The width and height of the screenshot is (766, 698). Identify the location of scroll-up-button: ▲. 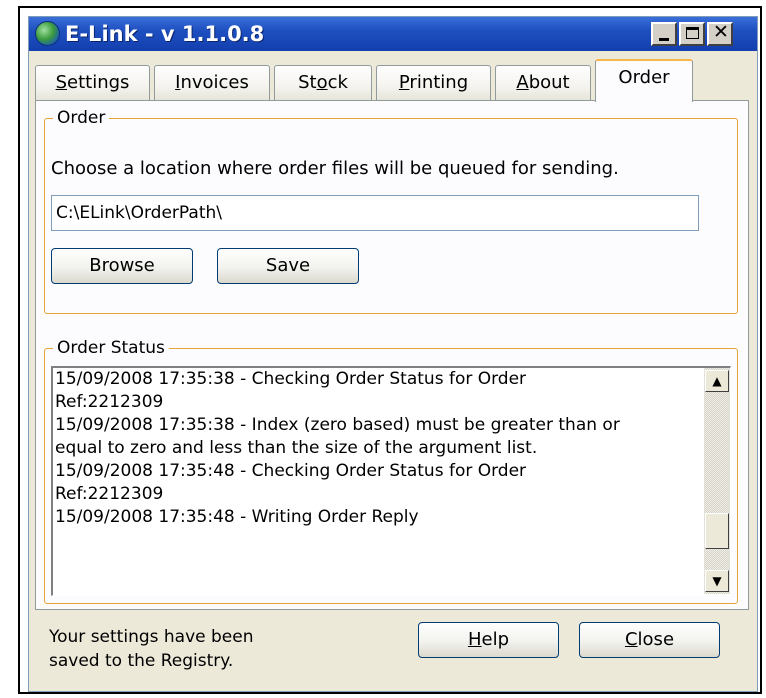
(717, 381).